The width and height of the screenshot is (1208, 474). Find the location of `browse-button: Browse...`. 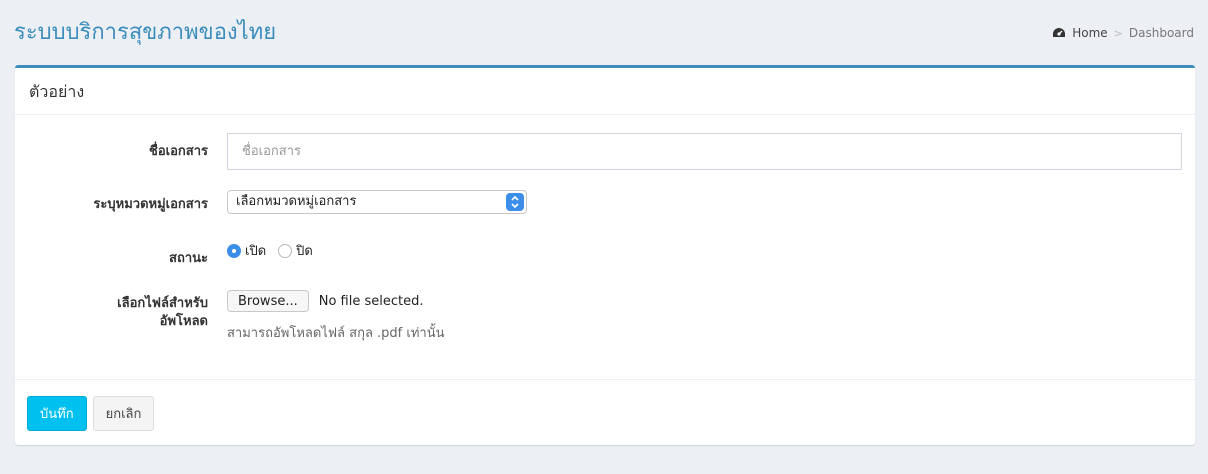

browse-button: Browse... is located at coordinates (268, 301).